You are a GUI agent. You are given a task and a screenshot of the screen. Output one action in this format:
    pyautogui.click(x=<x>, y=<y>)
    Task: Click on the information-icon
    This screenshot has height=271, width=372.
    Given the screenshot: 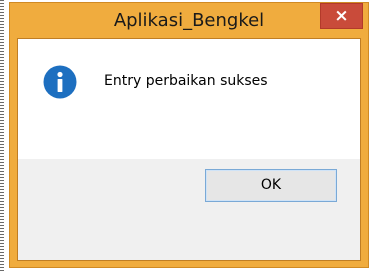 What is the action you would take?
    pyautogui.click(x=60, y=82)
    